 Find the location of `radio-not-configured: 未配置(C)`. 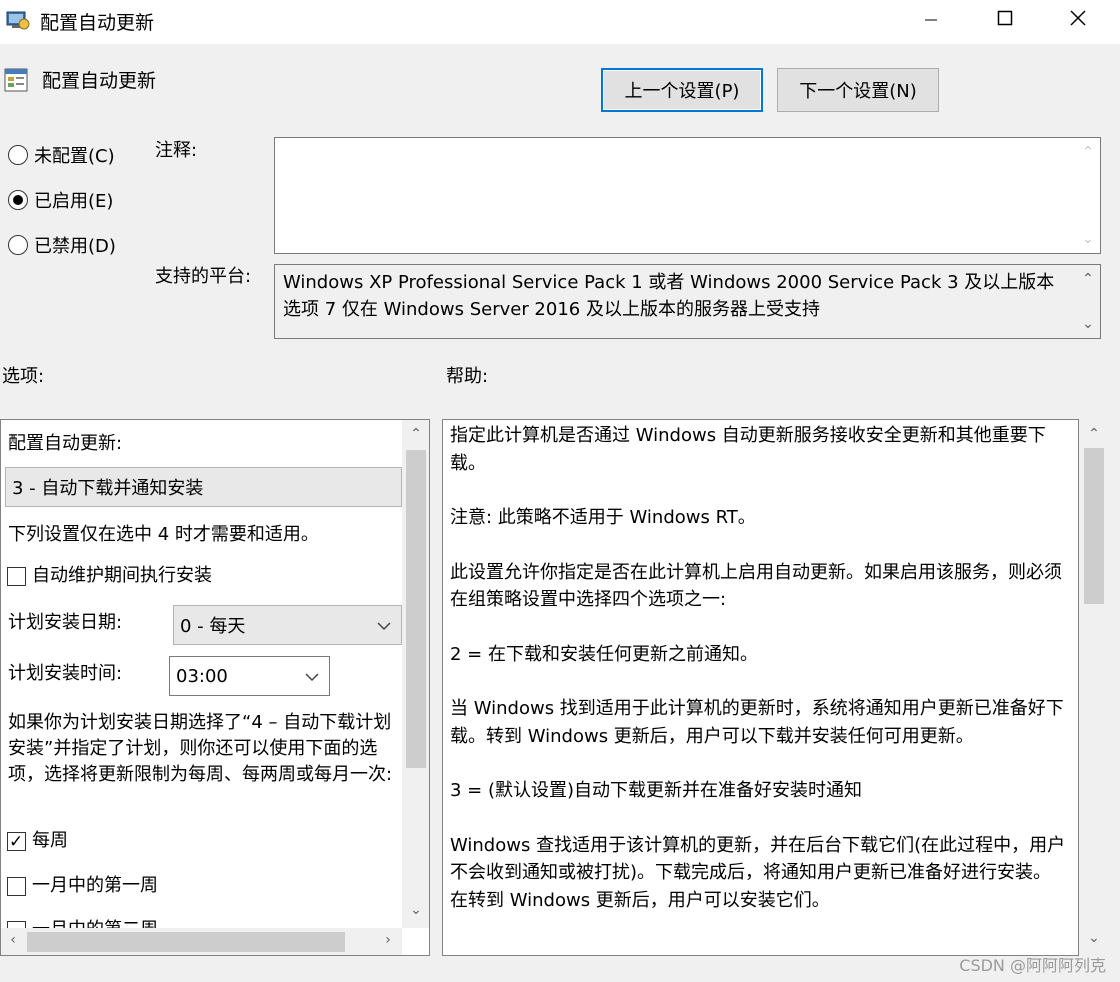

radio-not-configured: 未配置(C) is located at coordinates (61, 155).